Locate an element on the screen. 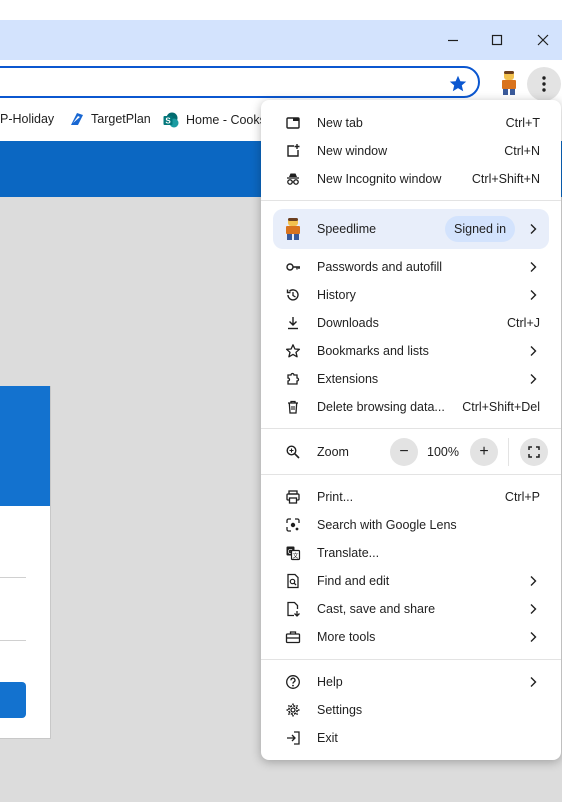  key-icon is located at coordinates (293, 267).